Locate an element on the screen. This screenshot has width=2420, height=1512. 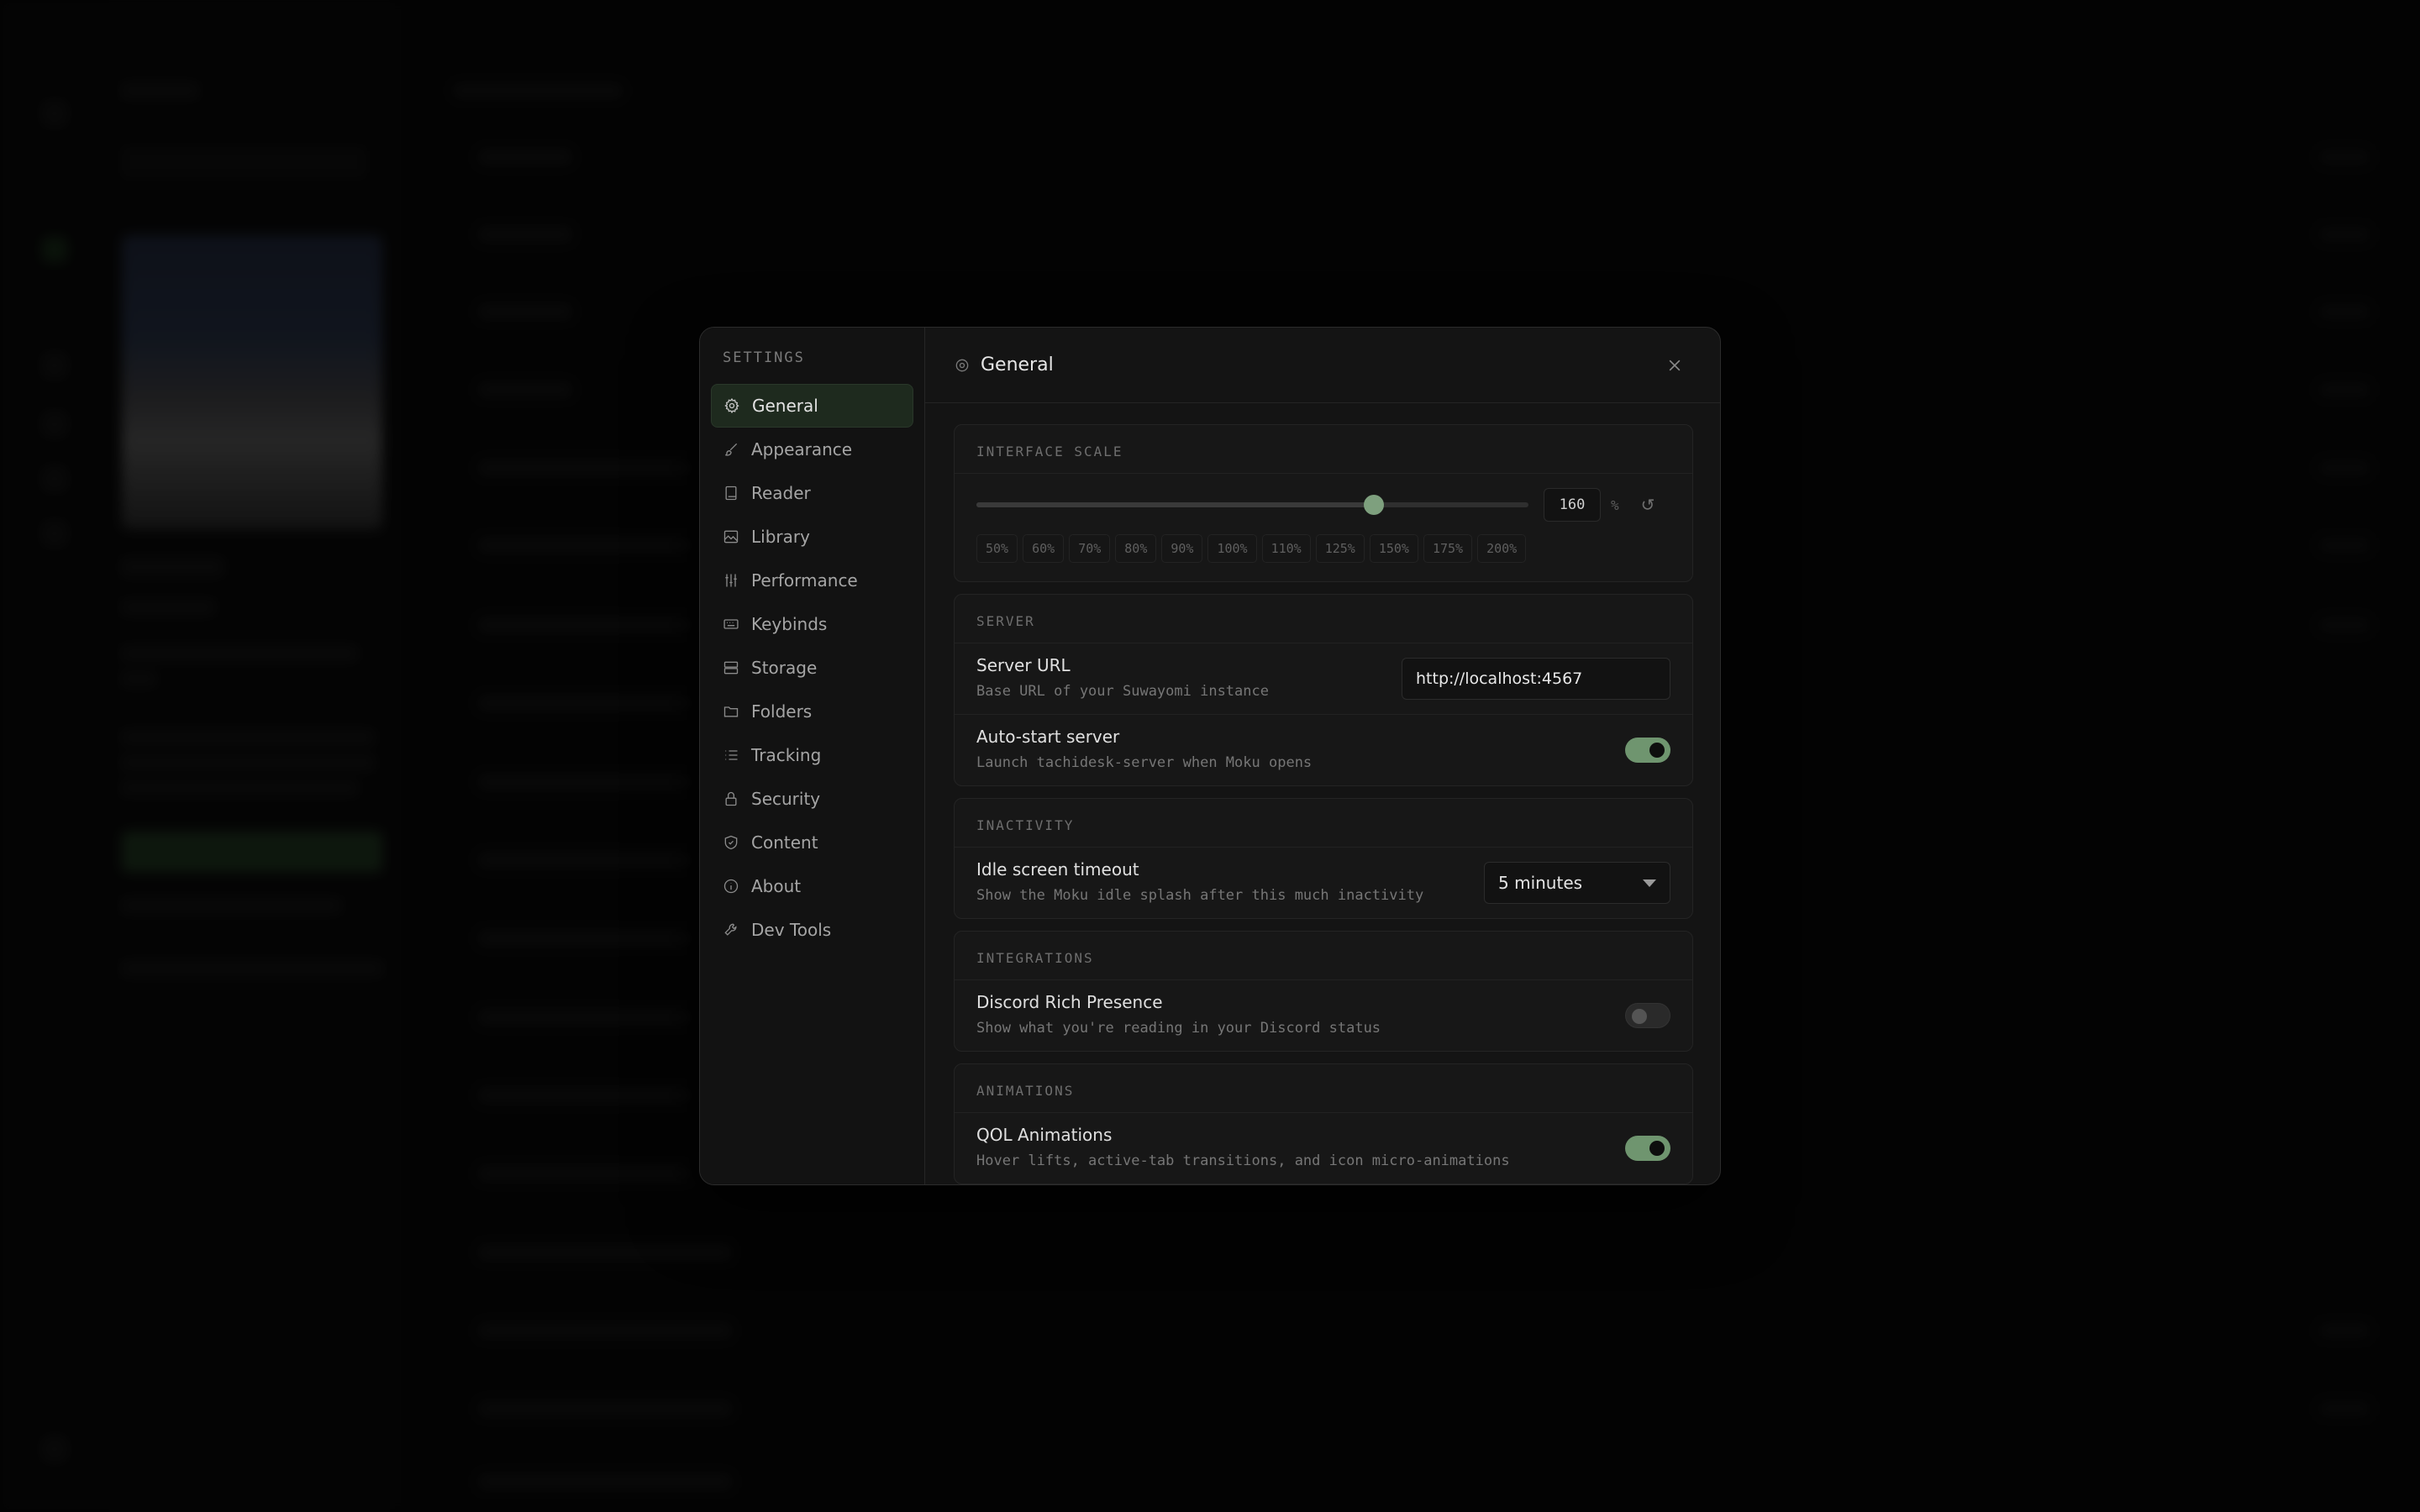
nav-item-dev-tools: Dev Tools is located at coordinates (812, 930).